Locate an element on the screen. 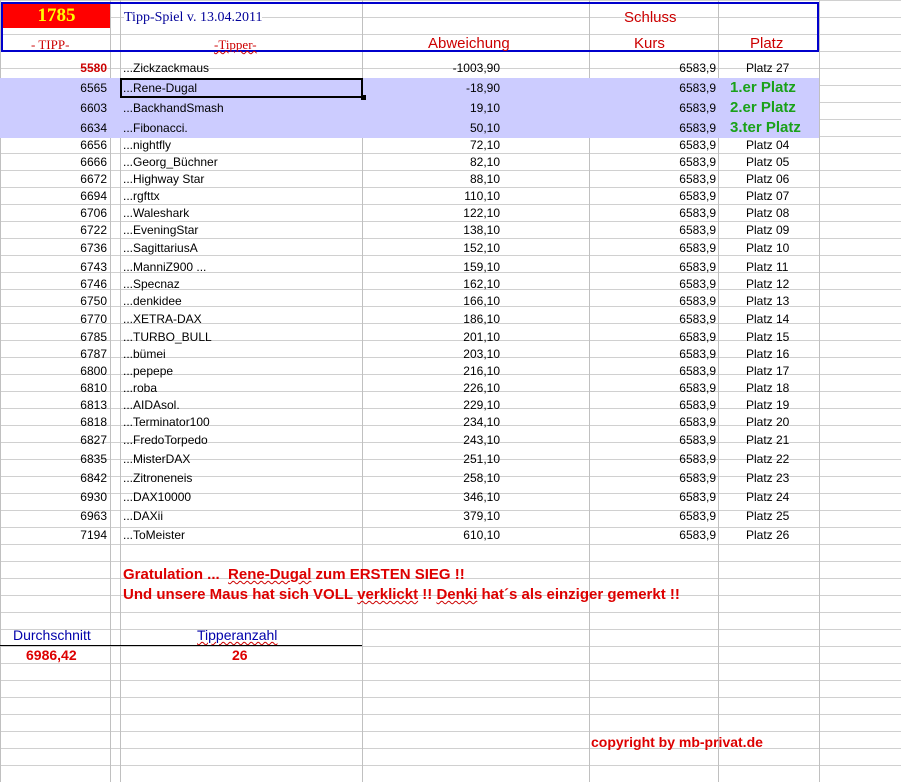  tipper-cell: ...FredoTorpedo is located at coordinates (165, 440).